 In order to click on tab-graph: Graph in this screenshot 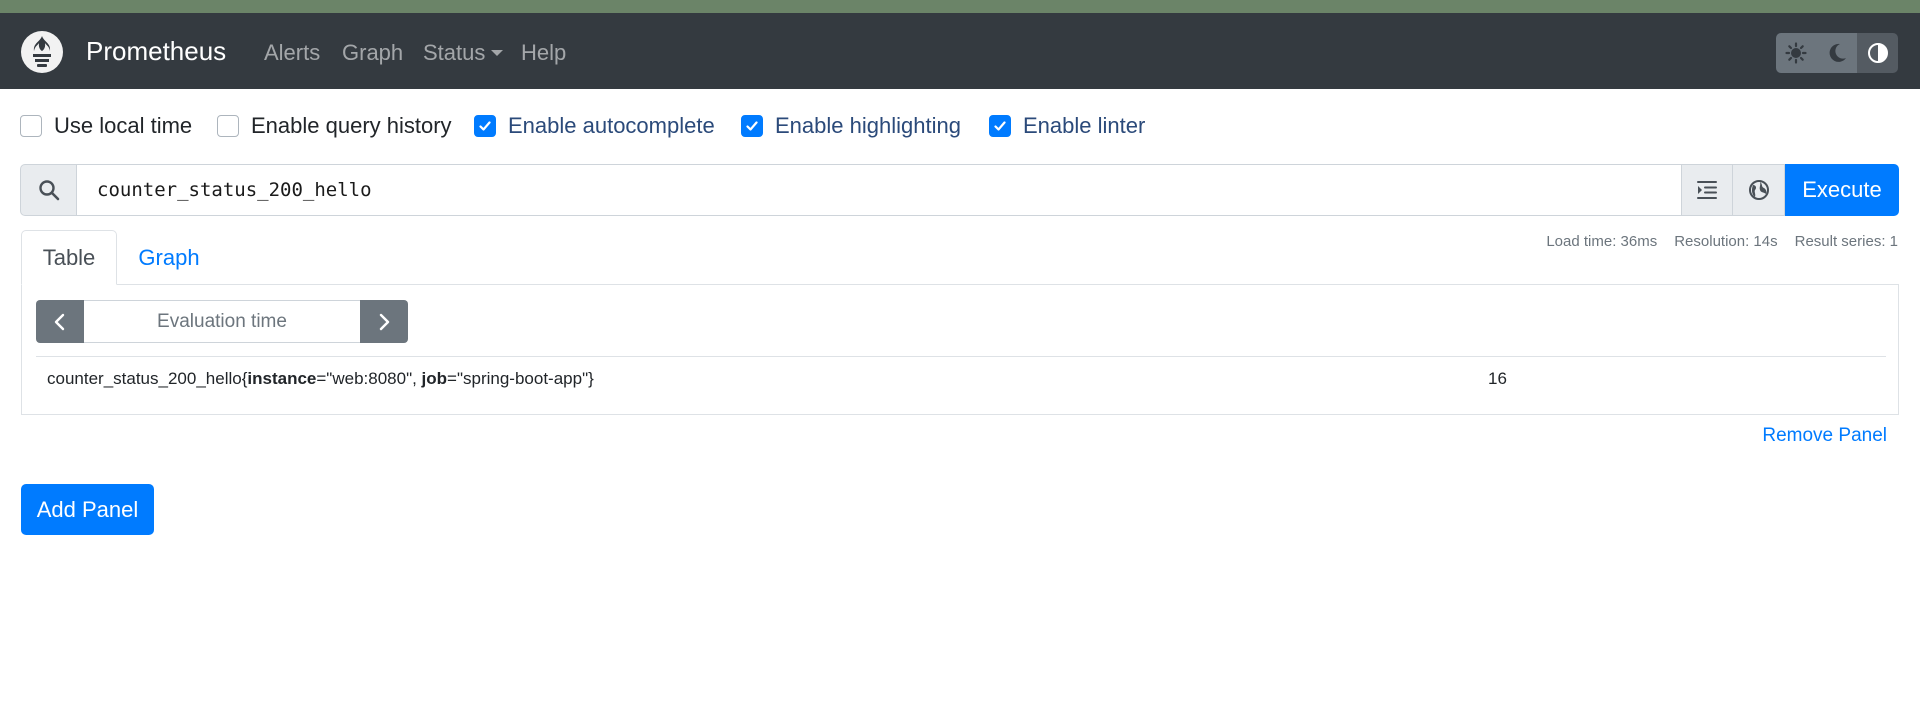, I will do `click(169, 257)`.